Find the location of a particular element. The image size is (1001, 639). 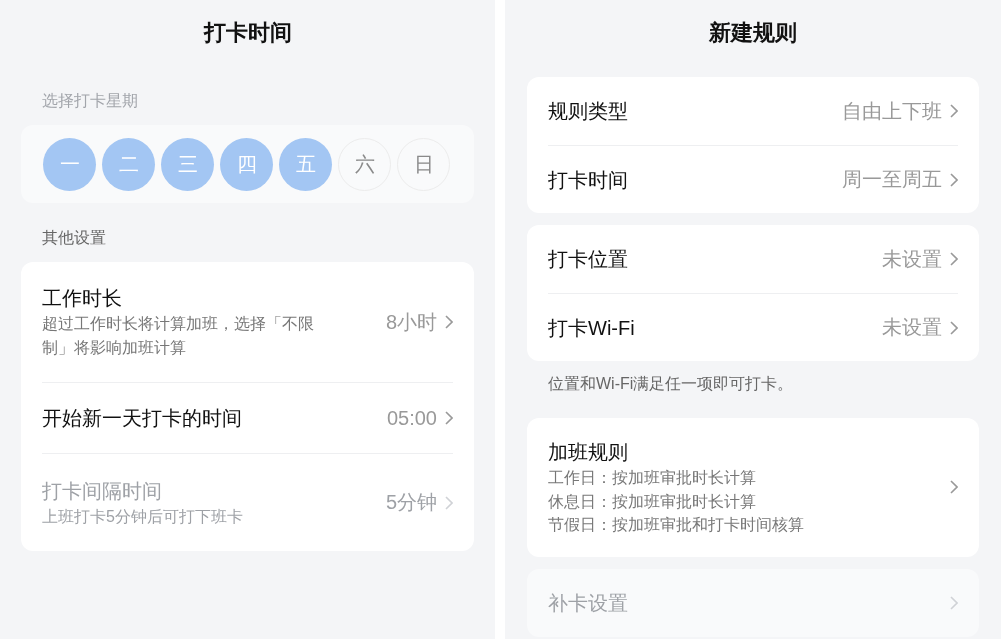

settings-row: 打卡时间 周一至周五 is located at coordinates (753, 179).